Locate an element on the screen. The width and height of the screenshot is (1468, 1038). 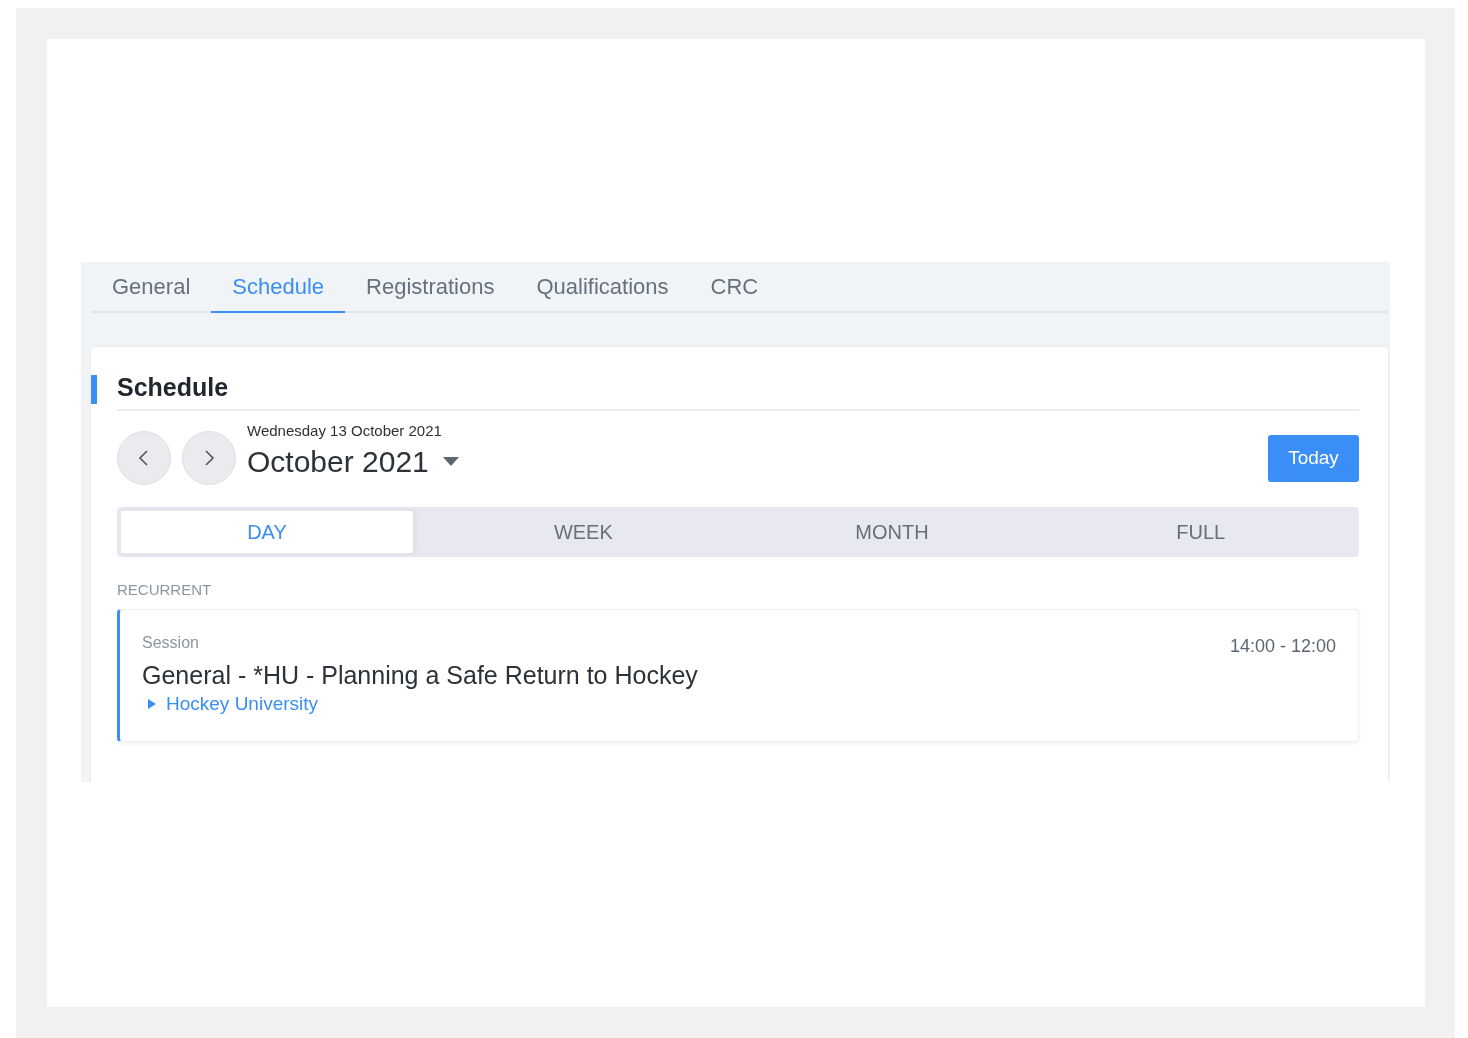
caret-icon is located at coordinates (450, 461).